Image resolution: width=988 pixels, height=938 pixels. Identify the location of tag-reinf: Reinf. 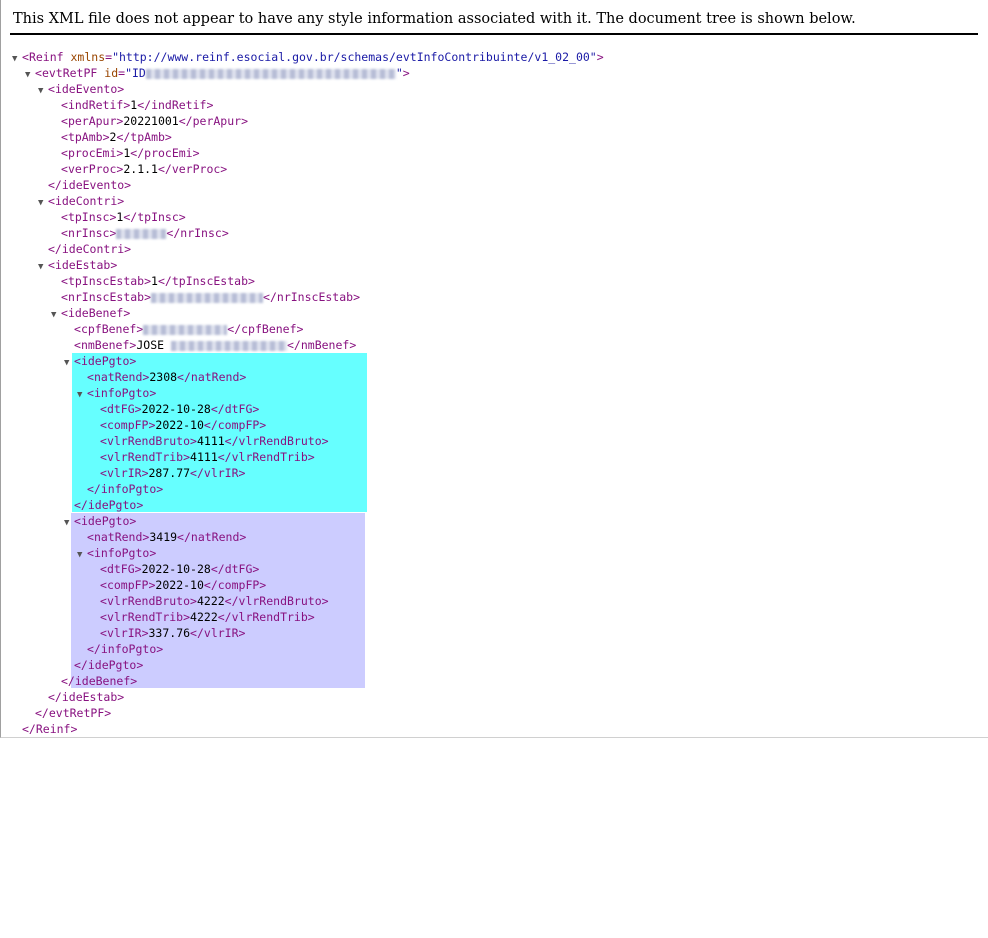
(46, 57).